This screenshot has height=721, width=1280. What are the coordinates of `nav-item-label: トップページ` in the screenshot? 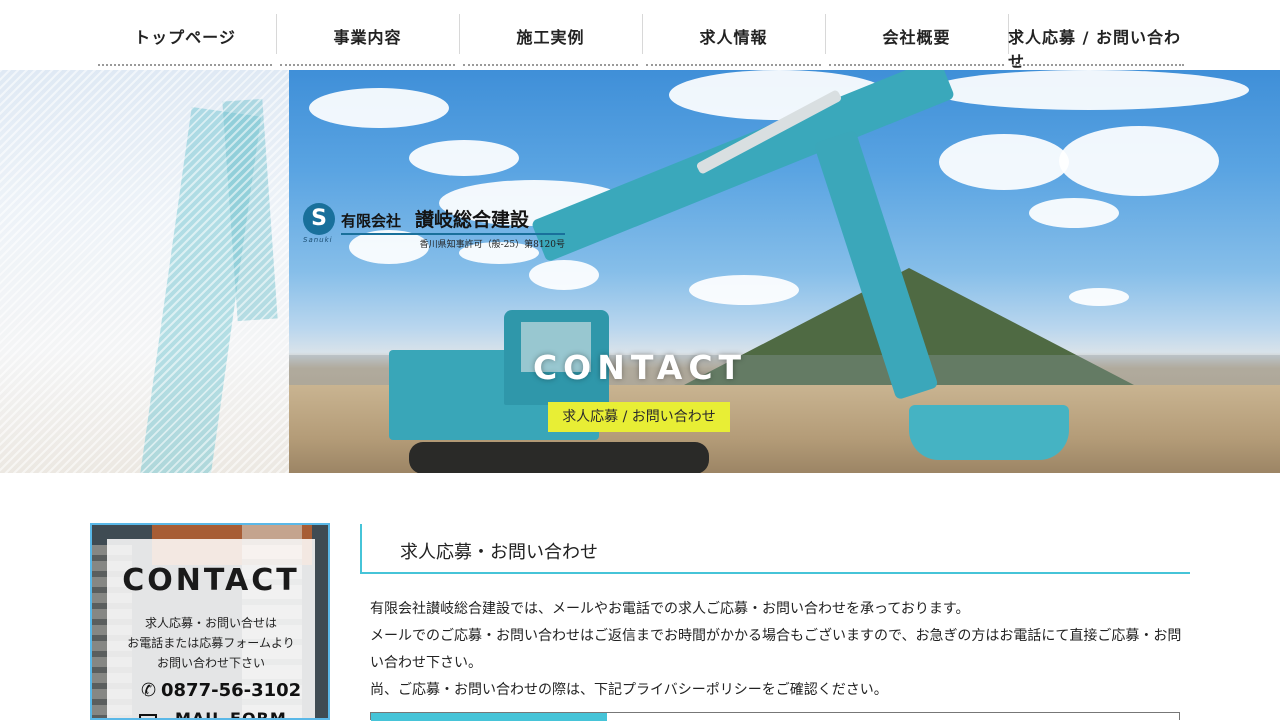 It's located at (185, 37).